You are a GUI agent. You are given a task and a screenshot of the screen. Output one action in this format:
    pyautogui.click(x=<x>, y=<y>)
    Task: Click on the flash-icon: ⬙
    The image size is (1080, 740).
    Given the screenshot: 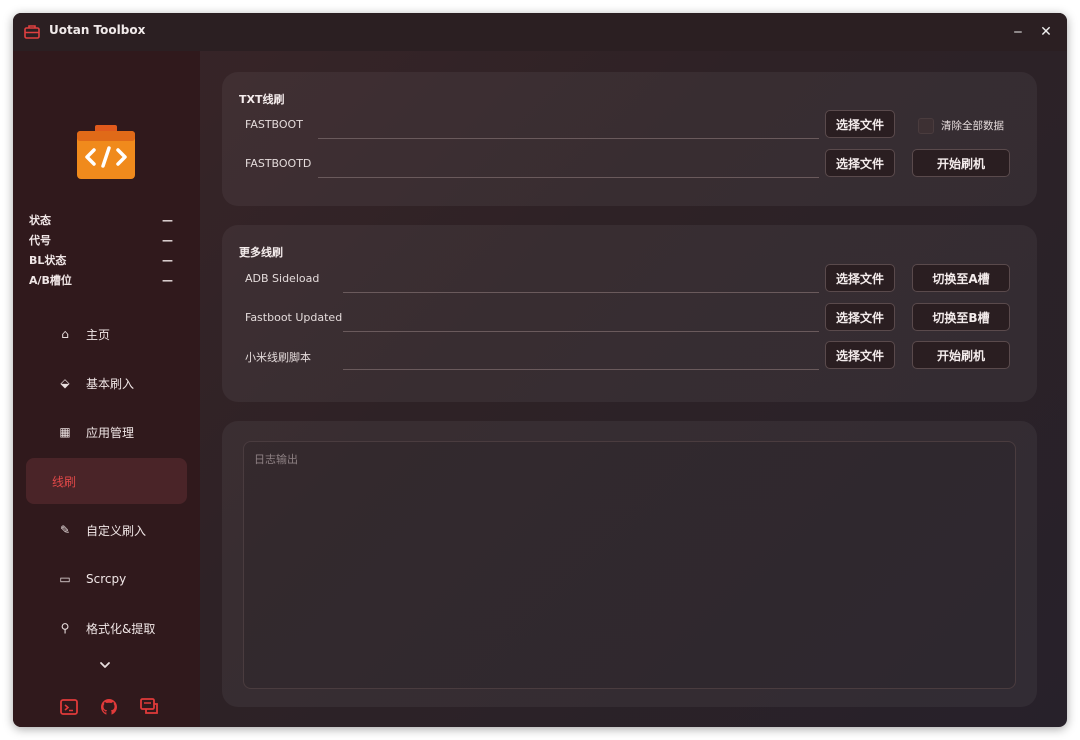 What is the action you would take?
    pyautogui.click(x=65, y=383)
    